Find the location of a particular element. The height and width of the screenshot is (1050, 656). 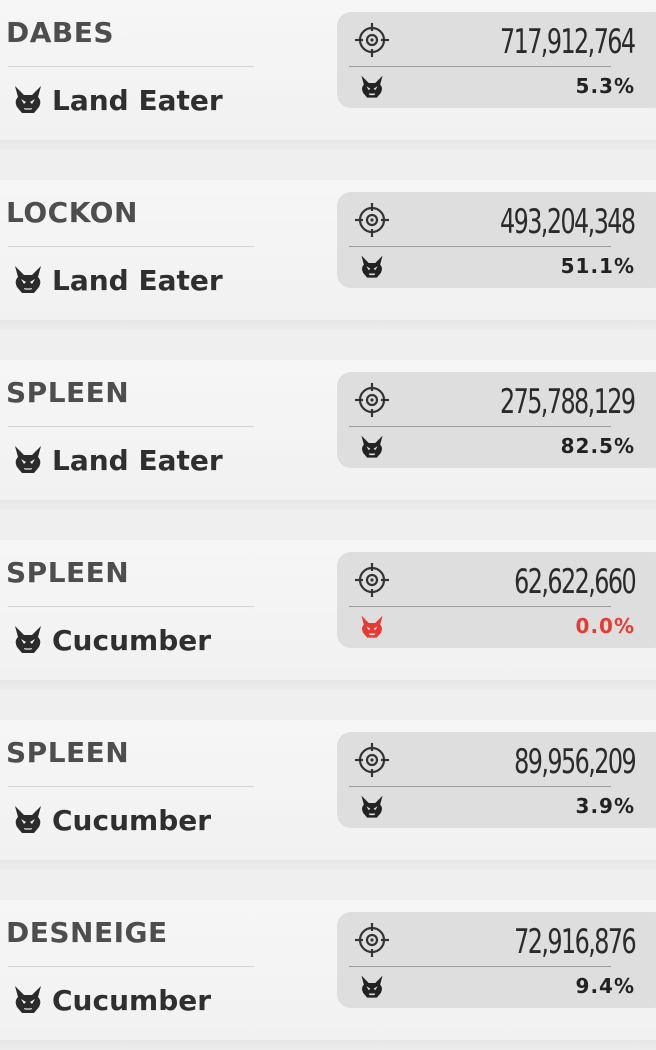

player-name: DESNEIGE is located at coordinates (87, 932).